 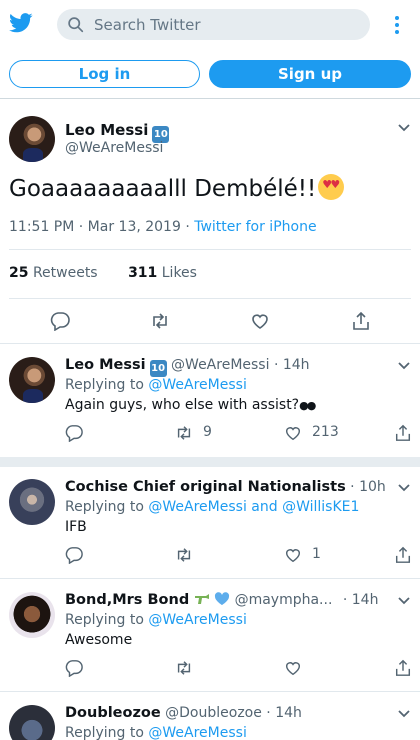 What do you see at coordinates (331, 187) in the screenshot?
I see `heart-eyes-emoji-icon` at bounding box center [331, 187].